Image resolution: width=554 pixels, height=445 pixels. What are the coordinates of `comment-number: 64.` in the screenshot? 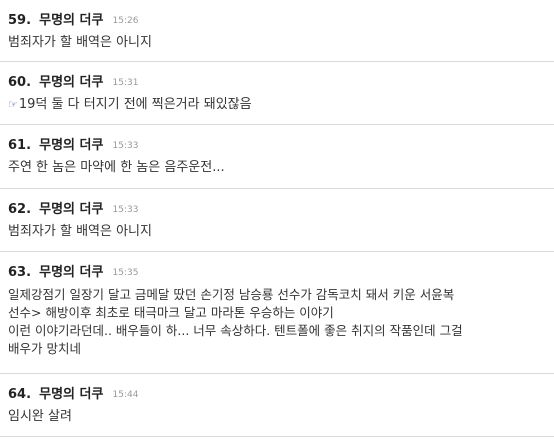 It's located at (20, 394).